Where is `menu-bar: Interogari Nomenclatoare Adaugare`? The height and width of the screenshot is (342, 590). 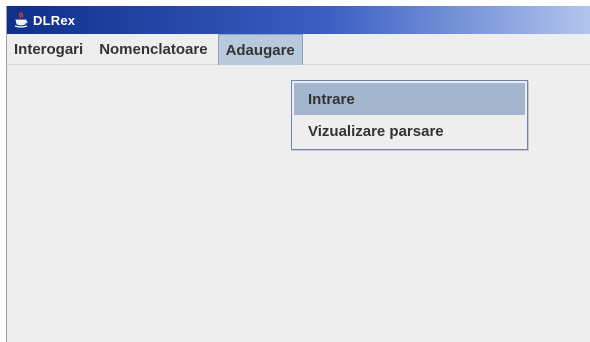
menu-bar: Interogari Nomenclatoare Adaugare is located at coordinates (298, 49).